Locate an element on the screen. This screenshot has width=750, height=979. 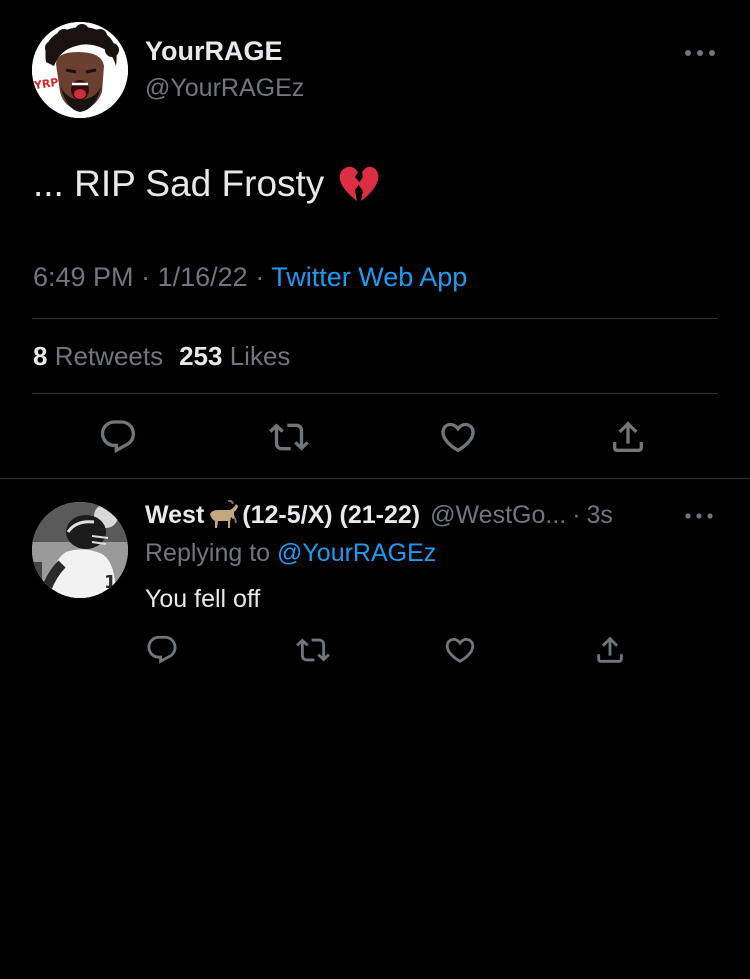
tweet-text-content: ... RIP Sad Frosty is located at coordinates (179, 183).